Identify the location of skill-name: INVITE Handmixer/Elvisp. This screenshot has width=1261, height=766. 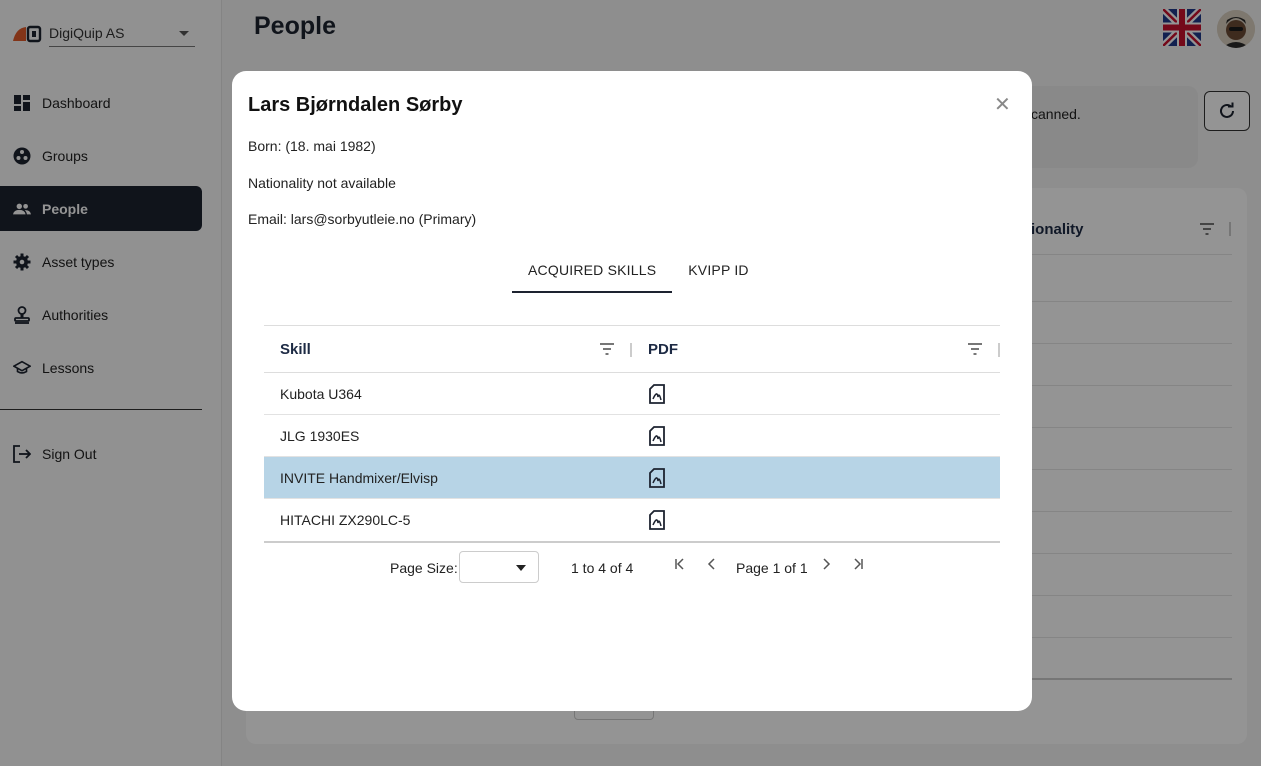
(359, 478).